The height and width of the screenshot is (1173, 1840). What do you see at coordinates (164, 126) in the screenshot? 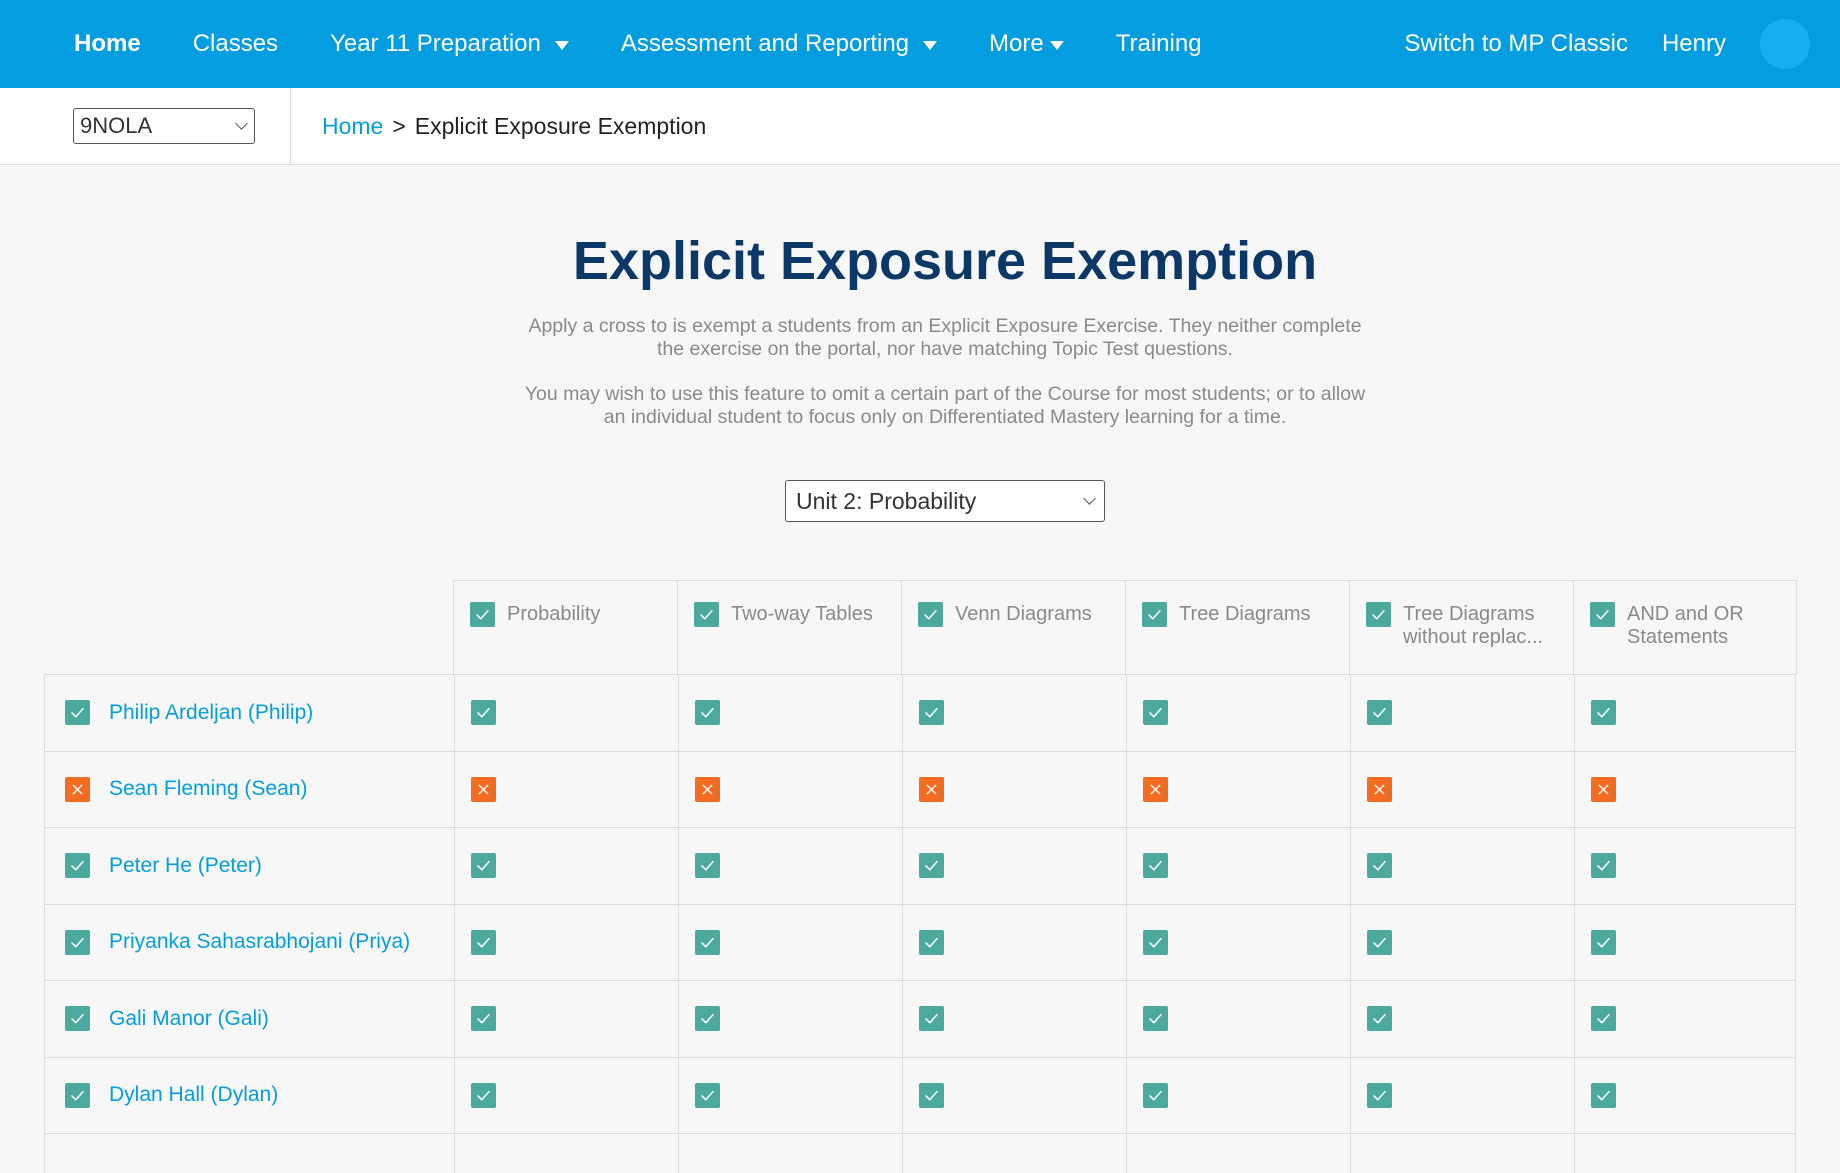
I see `class-select: 9NOLA` at bounding box center [164, 126].